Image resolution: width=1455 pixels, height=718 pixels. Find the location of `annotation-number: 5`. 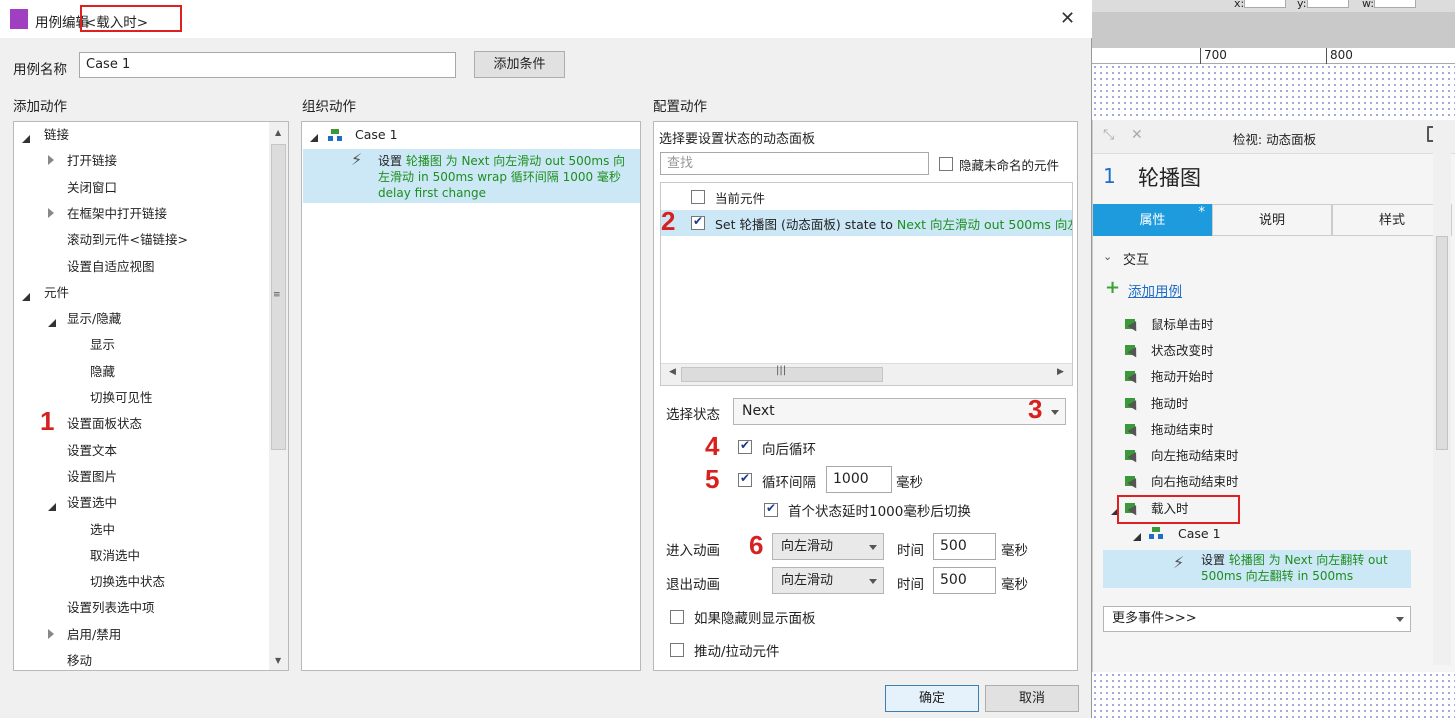

annotation-number: 5 is located at coordinates (712, 479).